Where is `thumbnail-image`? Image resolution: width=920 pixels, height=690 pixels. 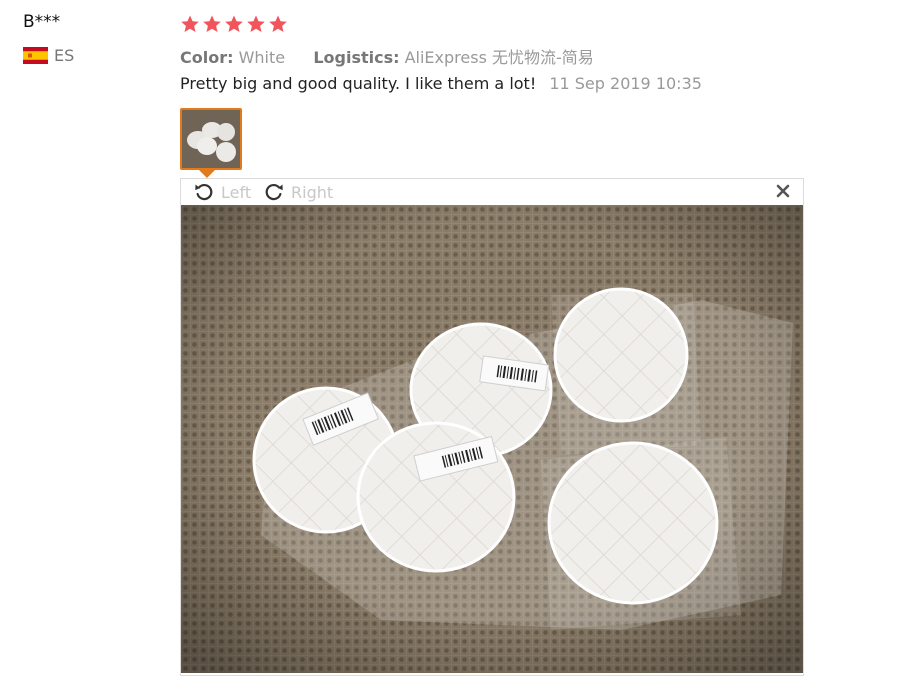 thumbnail-image is located at coordinates (211, 139).